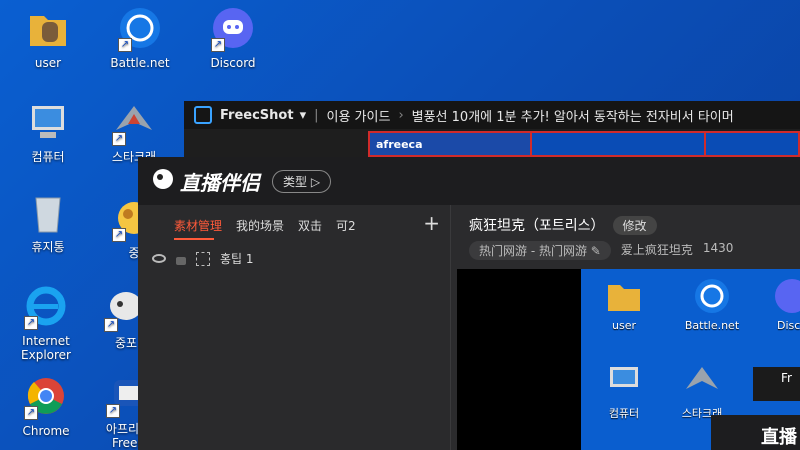 This screenshot has width=800, height=450. I want to click on preview-icon-label: 컴퓨터, so click(624, 413).